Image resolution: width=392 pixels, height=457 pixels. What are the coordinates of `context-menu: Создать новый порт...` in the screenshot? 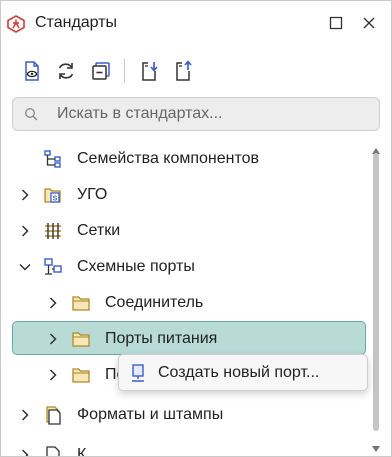 It's located at (243, 372).